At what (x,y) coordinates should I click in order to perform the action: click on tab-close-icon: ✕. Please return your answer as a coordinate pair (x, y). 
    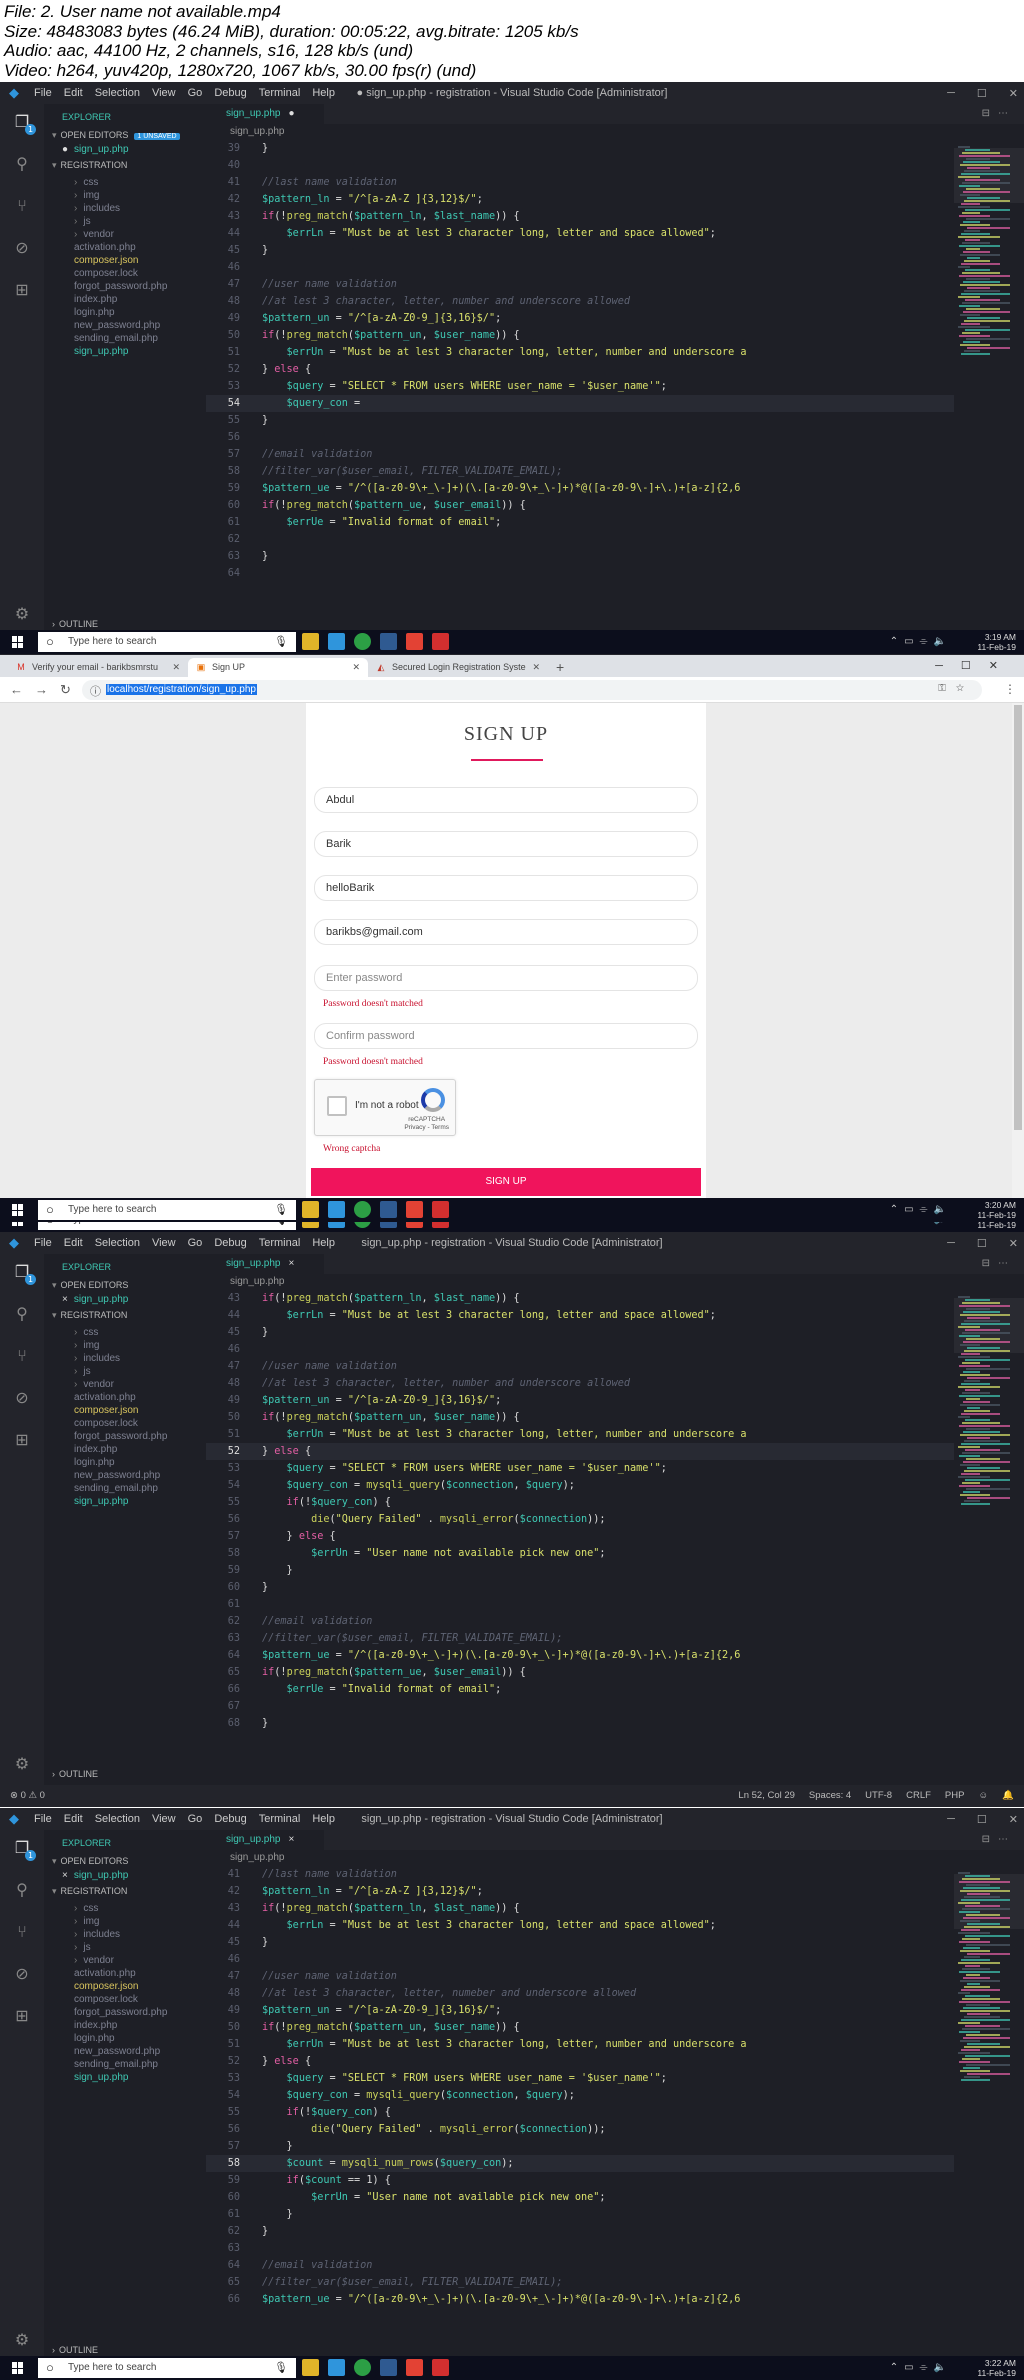
    Looking at the image, I should click on (176, 667).